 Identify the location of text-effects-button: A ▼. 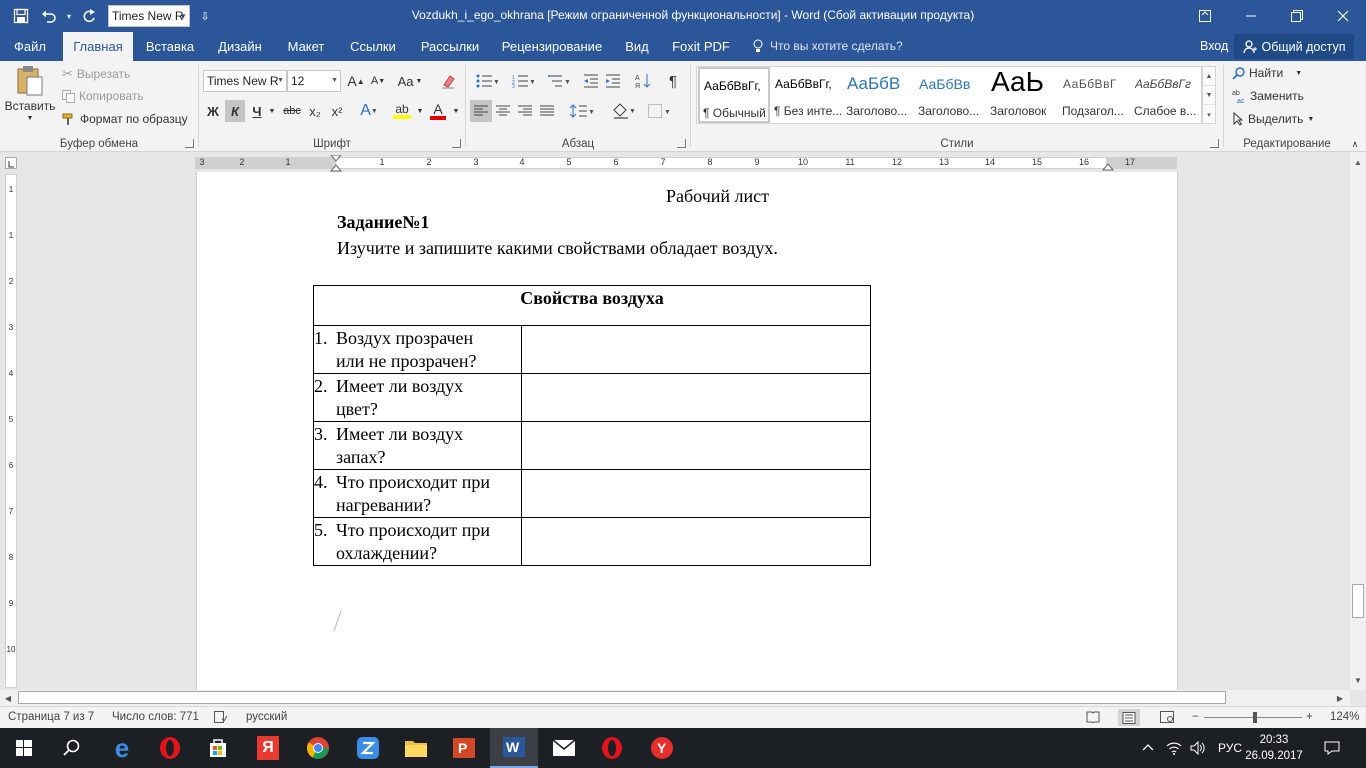
(369, 111).